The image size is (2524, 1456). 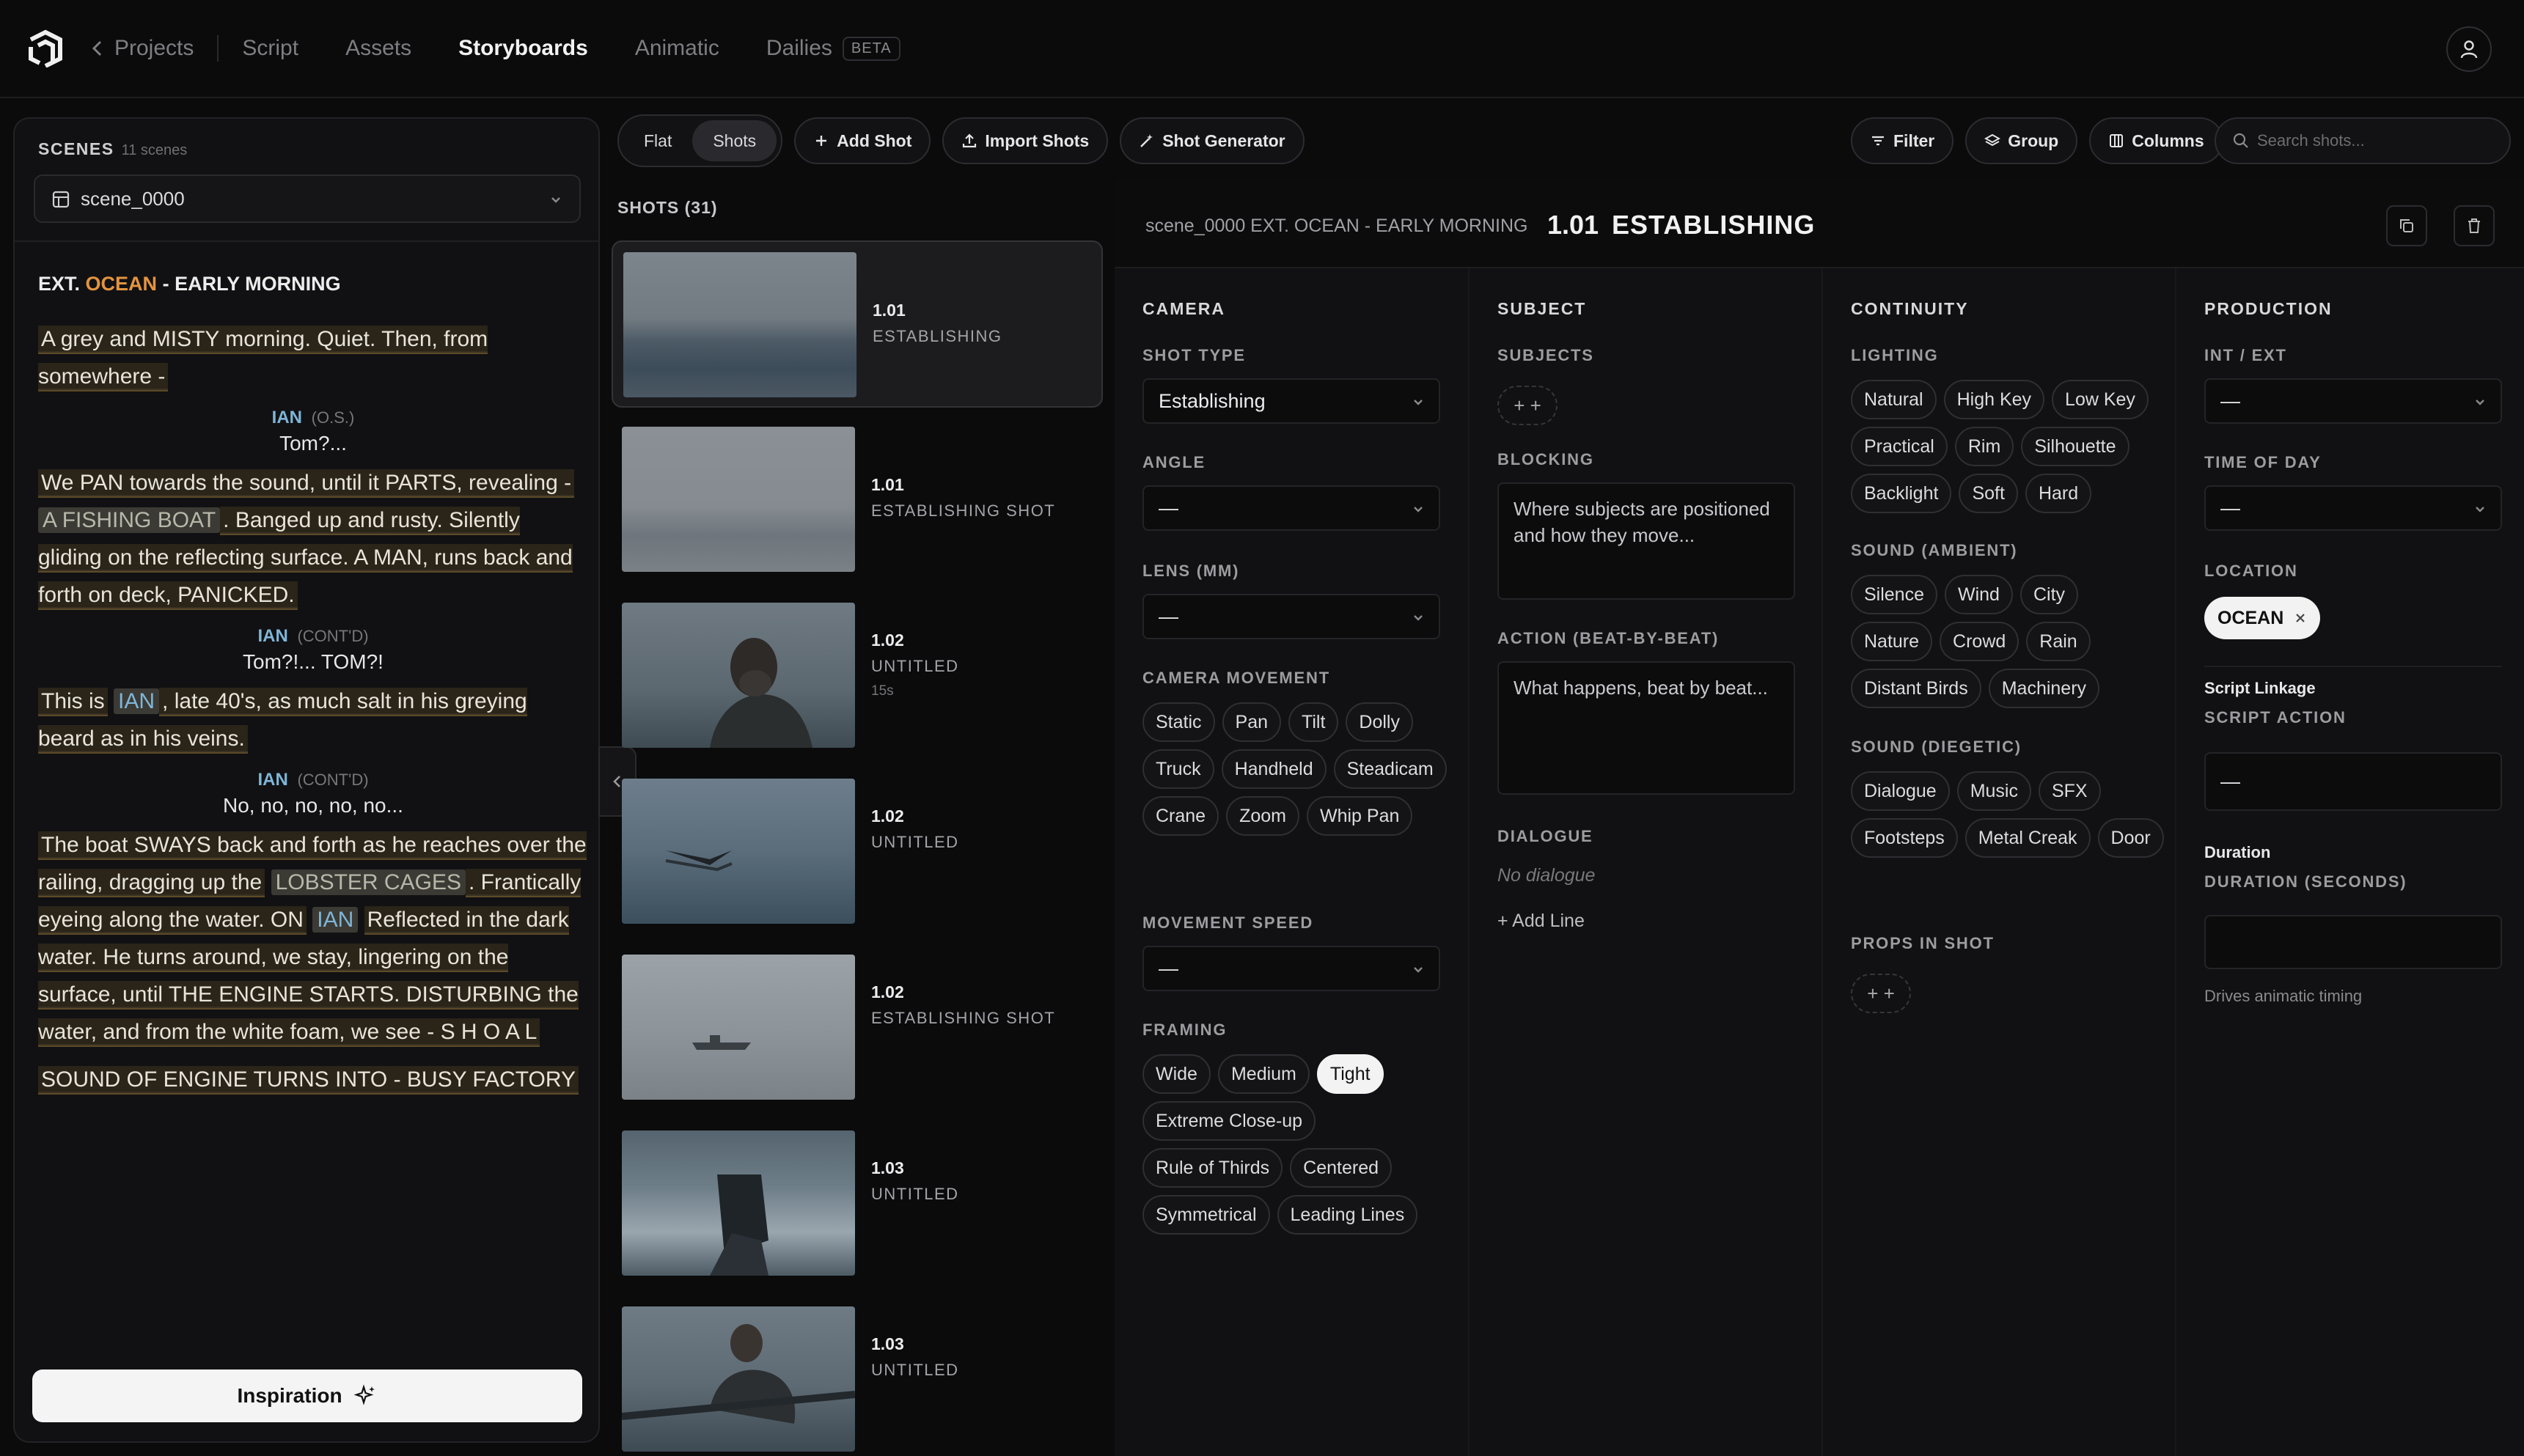 I want to click on chip-extreme-close-up: Extreme Close-up, so click(x=1229, y=1121).